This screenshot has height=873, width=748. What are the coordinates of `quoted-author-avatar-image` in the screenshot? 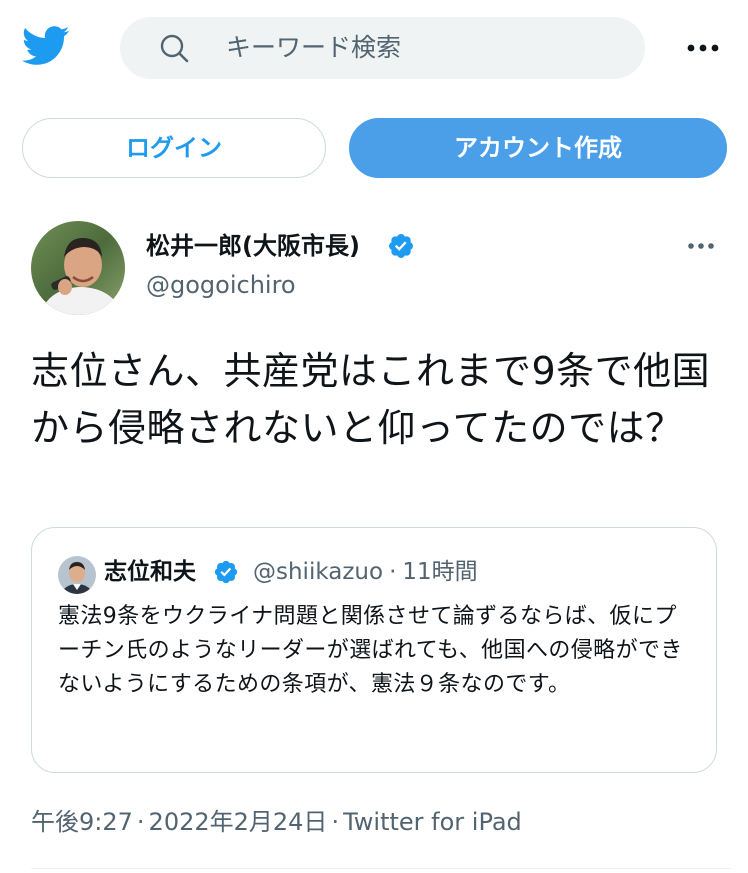 It's located at (77, 575).